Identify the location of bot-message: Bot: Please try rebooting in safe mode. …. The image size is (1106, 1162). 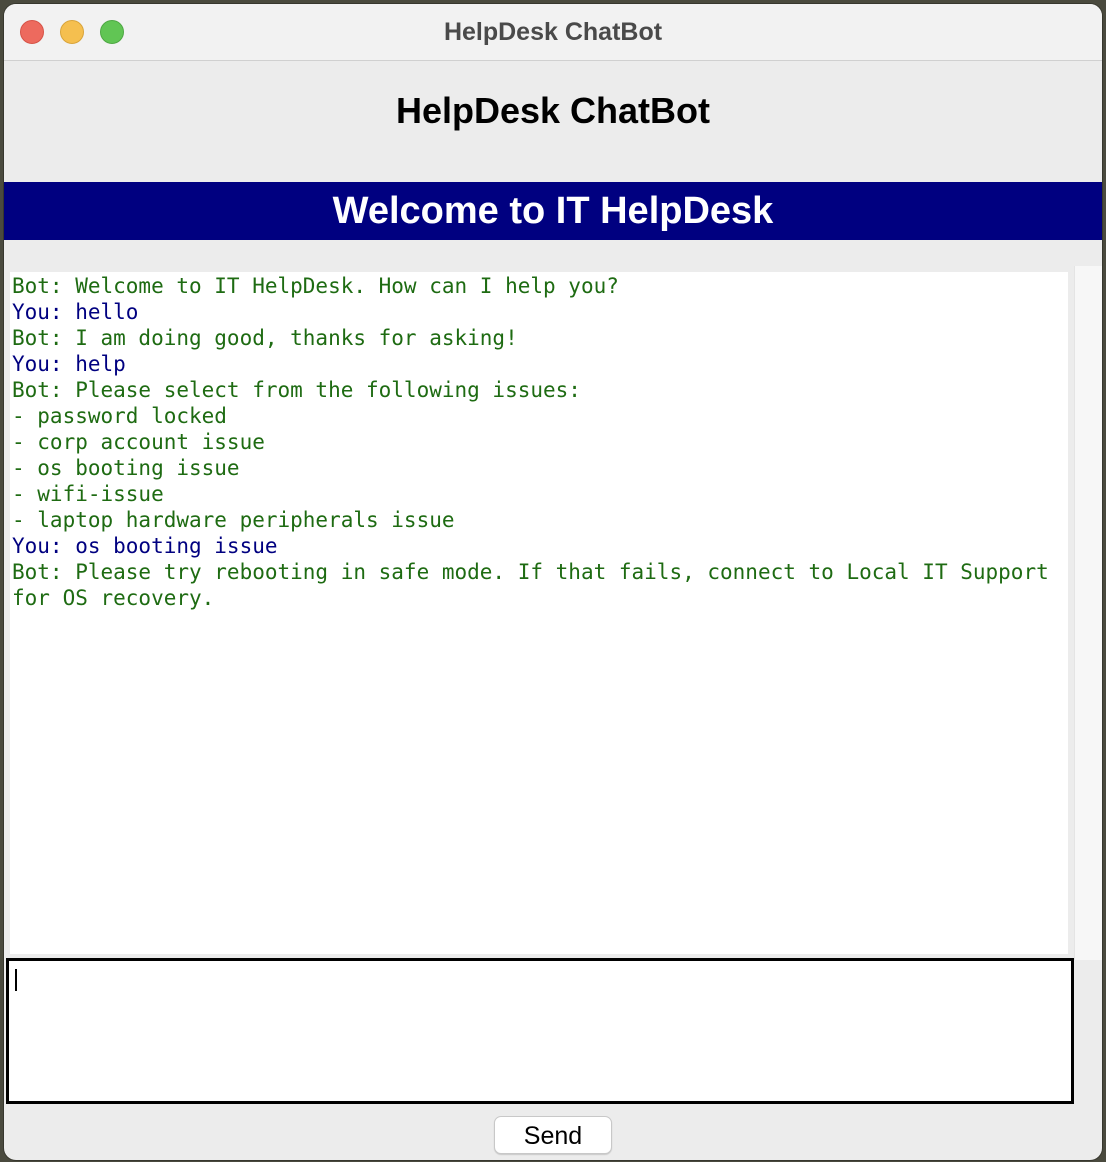
(537, 585).